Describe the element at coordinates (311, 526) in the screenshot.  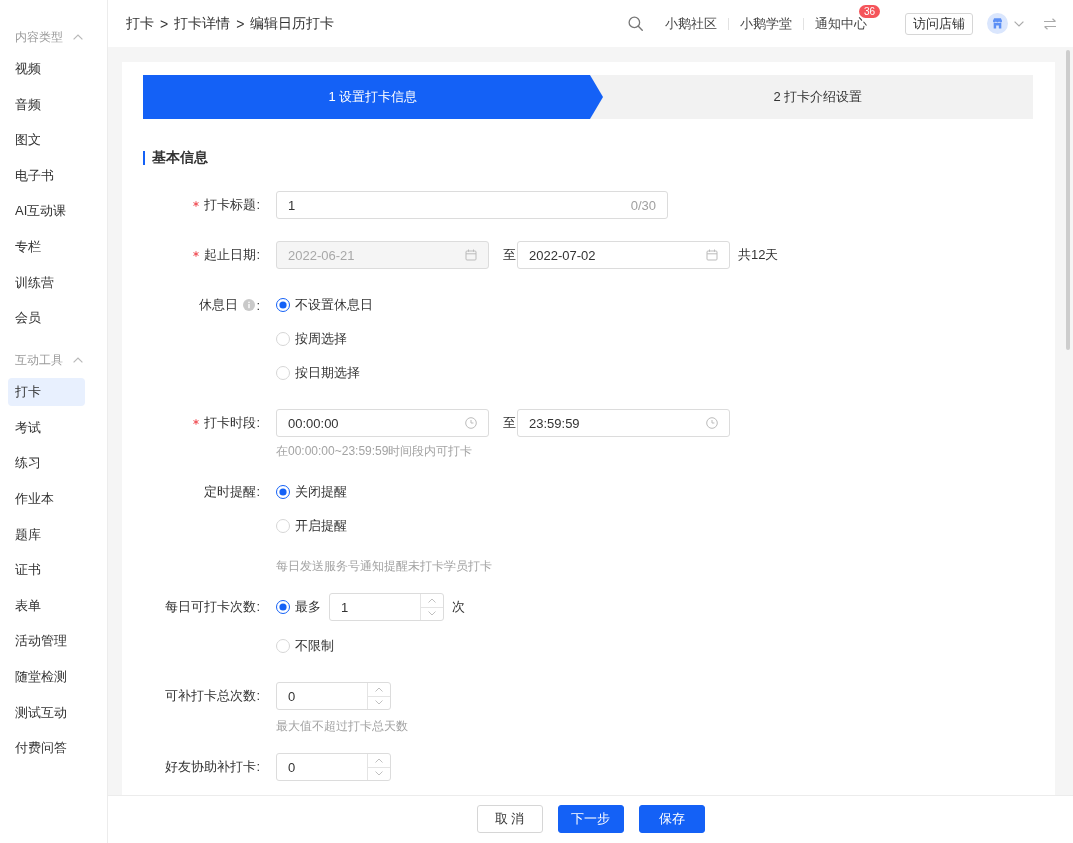
I see `radio-option: 开启提醒` at that location.